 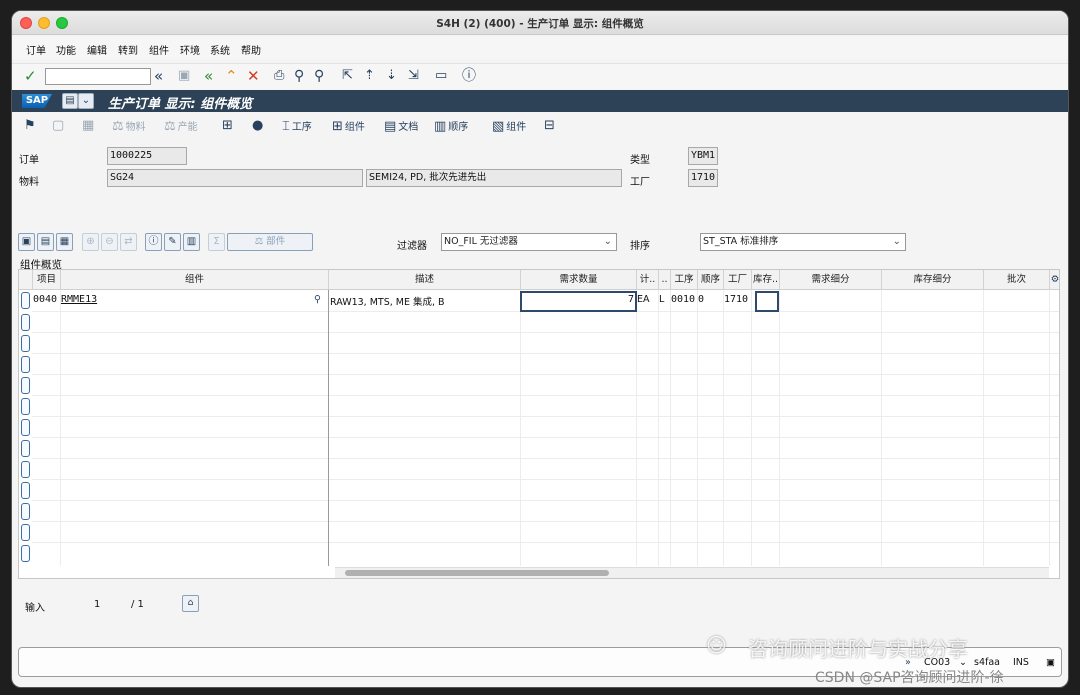 What do you see at coordinates (577, 299) in the screenshot?
I see `cell-req-qty: 7` at bounding box center [577, 299].